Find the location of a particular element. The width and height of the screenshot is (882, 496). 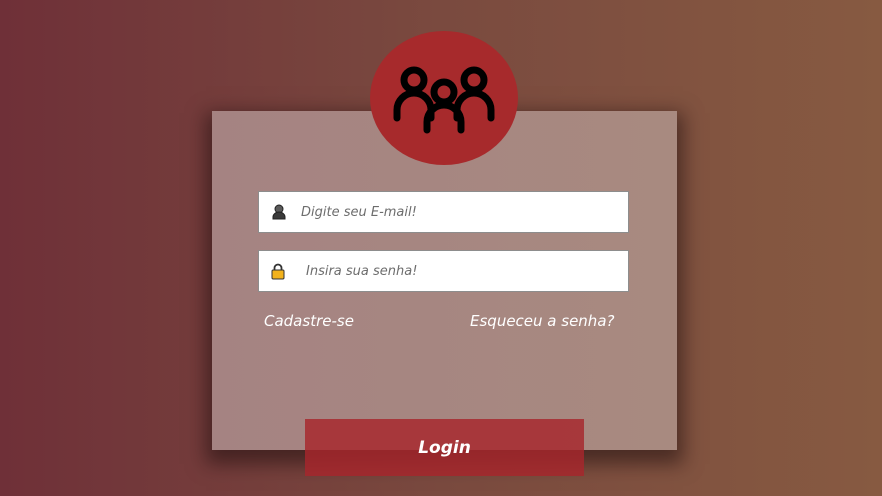

user-icon is located at coordinates (279, 212).